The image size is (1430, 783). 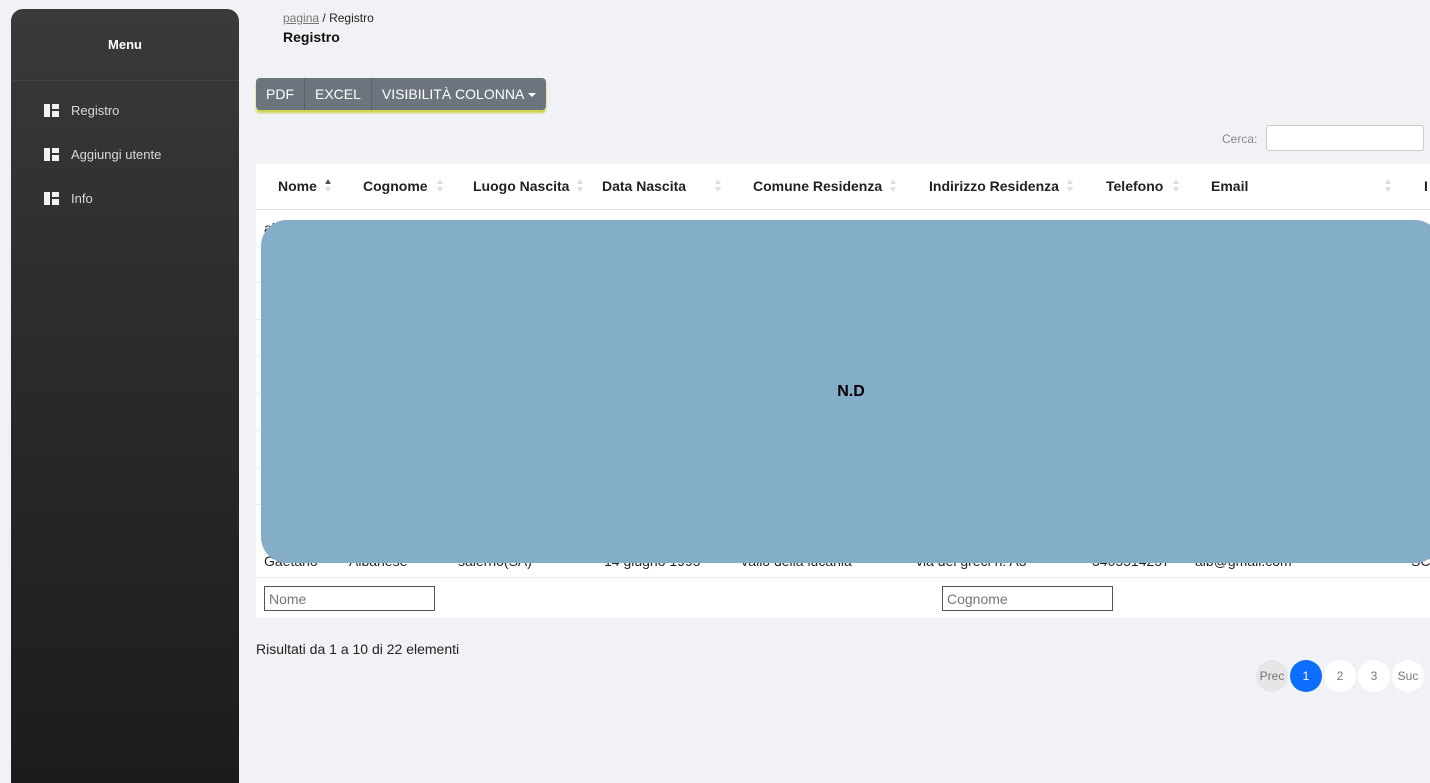 I want to click on column-header-comune-residenza: Comune Residenza, so click(x=817, y=186).